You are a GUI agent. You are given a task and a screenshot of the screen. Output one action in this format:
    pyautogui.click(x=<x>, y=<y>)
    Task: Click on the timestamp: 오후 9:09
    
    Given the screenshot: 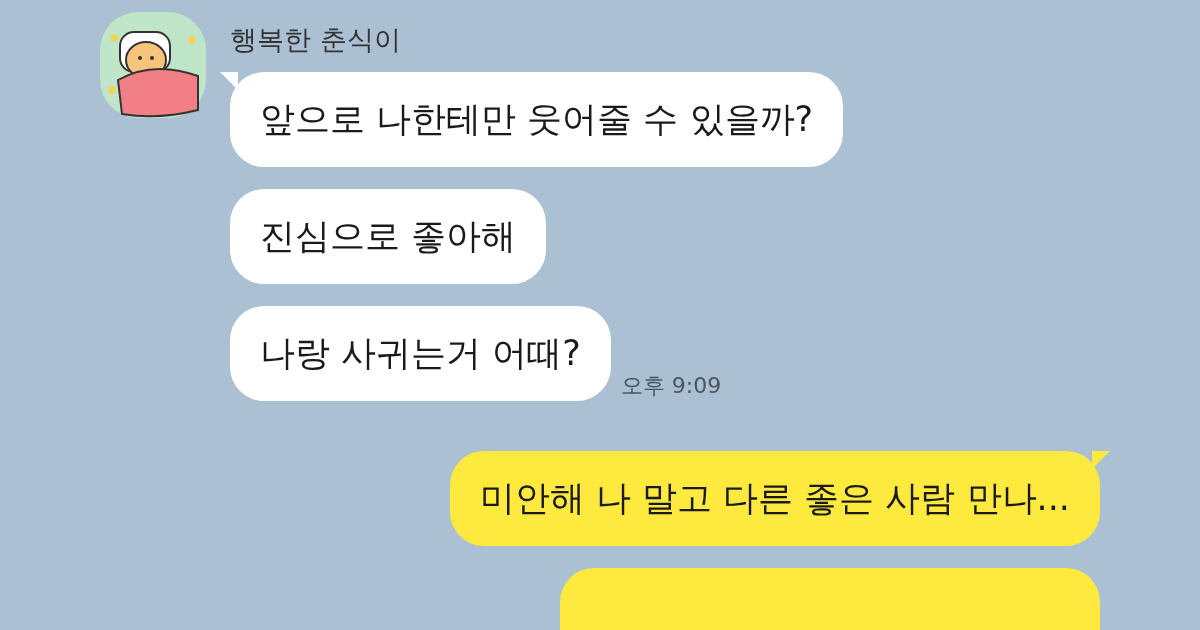 What is the action you would take?
    pyautogui.click(x=671, y=386)
    